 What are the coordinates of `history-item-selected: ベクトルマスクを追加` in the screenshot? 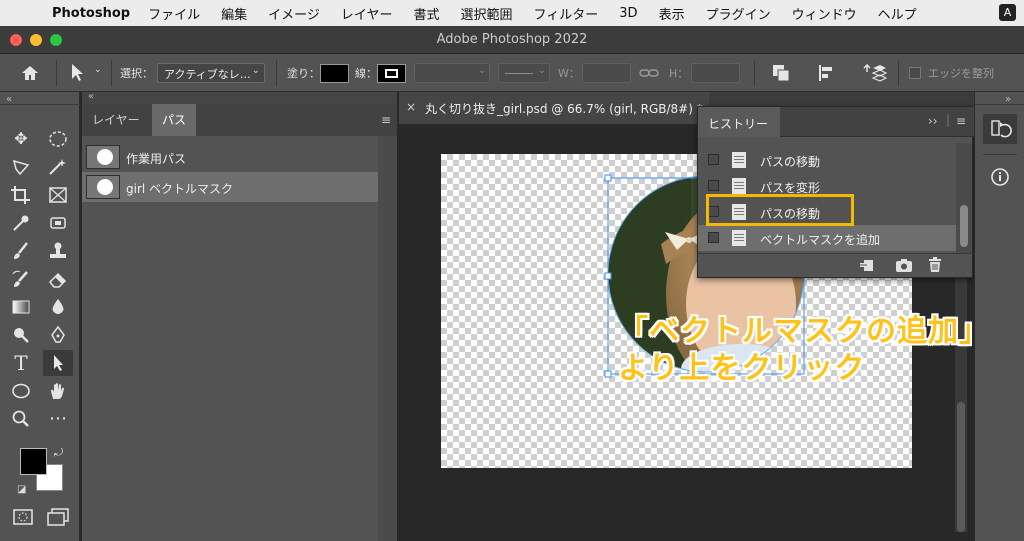 It's located at (827, 238).